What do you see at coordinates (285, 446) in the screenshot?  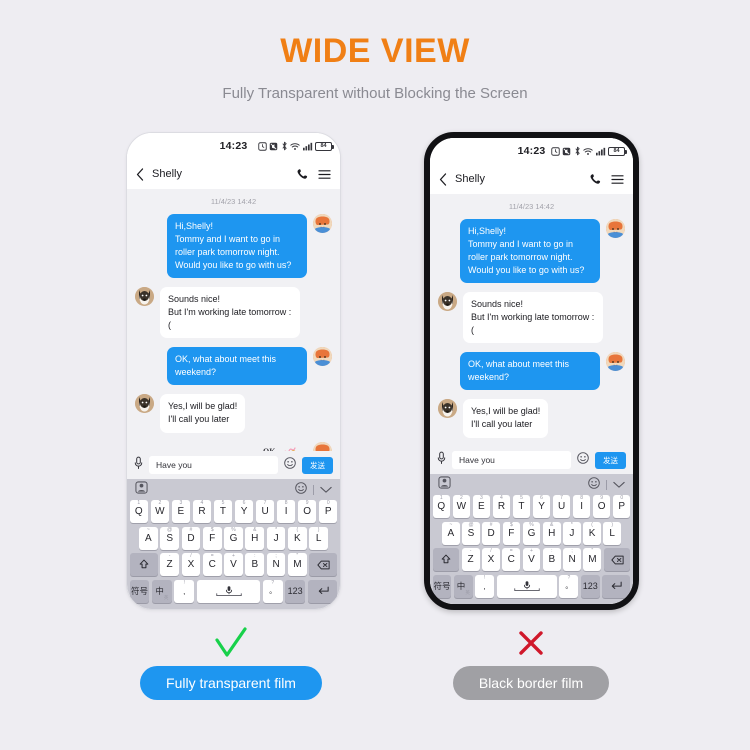 I see `ok-gesture-sticker: OK` at bounding box center [285, 446].